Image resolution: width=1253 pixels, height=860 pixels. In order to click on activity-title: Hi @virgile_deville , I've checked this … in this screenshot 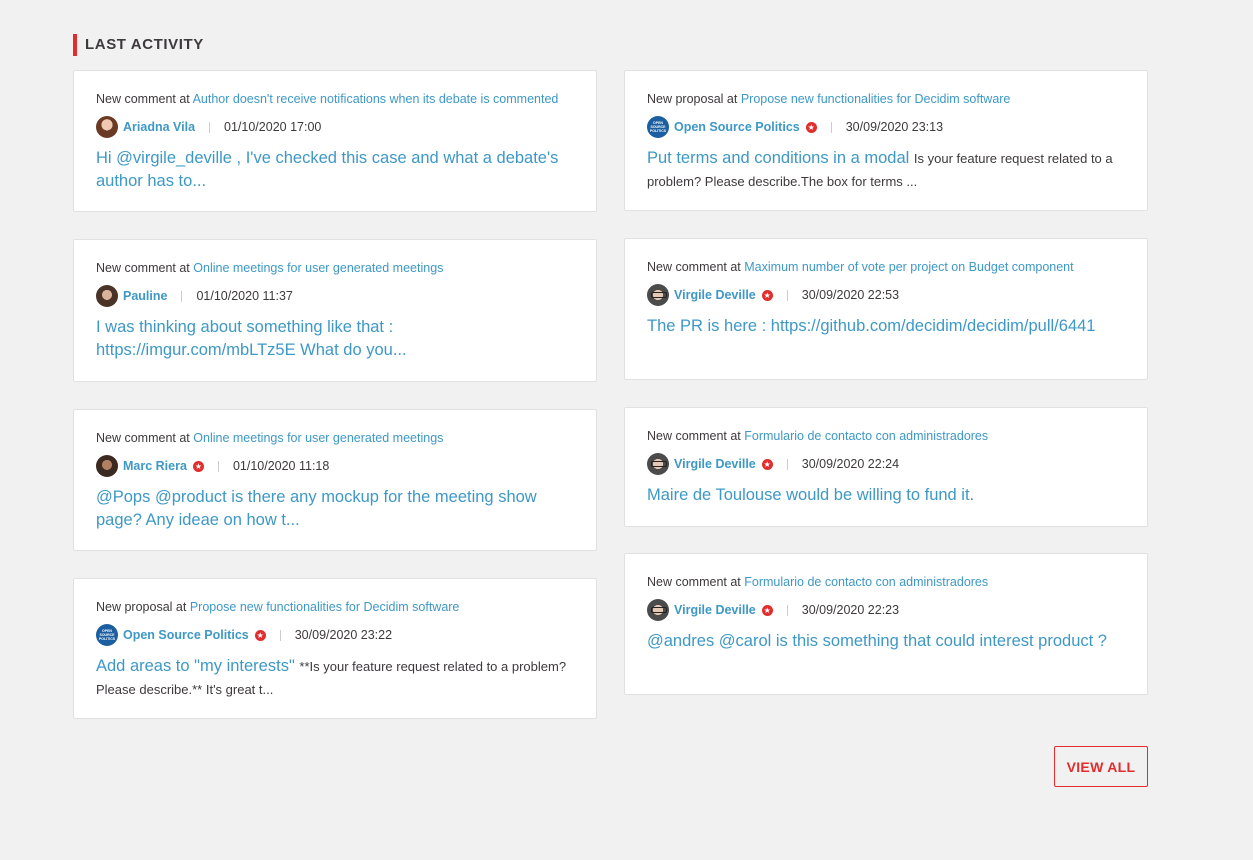, I will do `click(327, 169)`.